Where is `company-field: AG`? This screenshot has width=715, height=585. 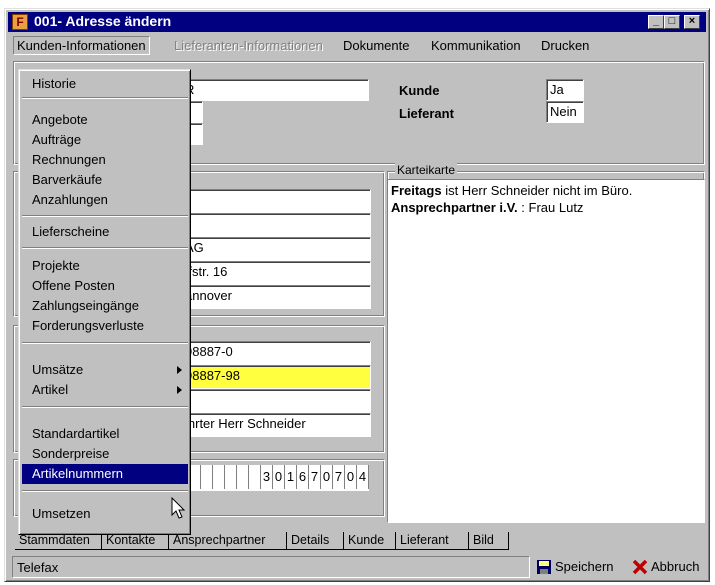
company-field: AG is located at coordinates (276, 249).